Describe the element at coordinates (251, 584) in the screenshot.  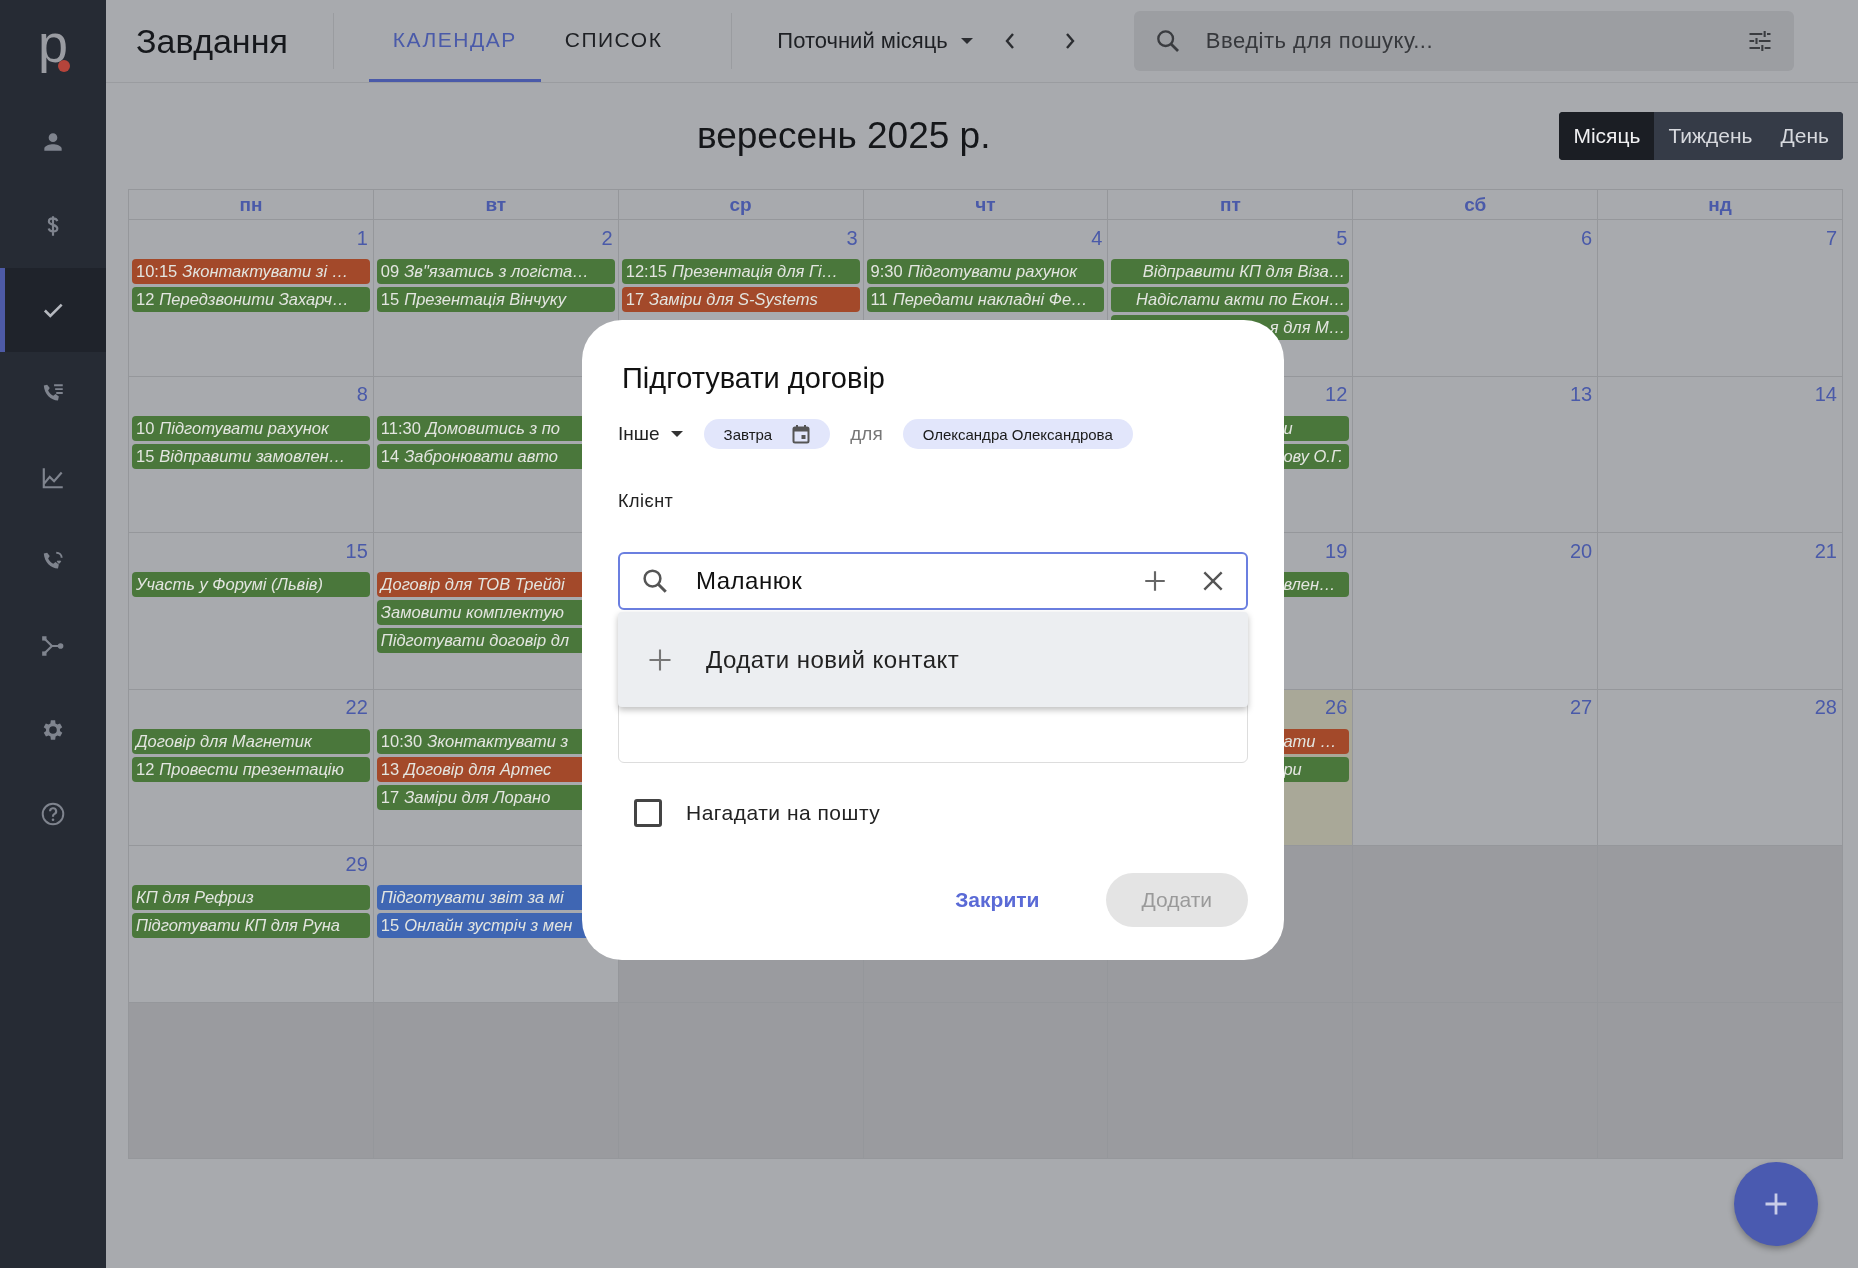
I see `event-chip: Участь у Форумі (Львів)` at that location.